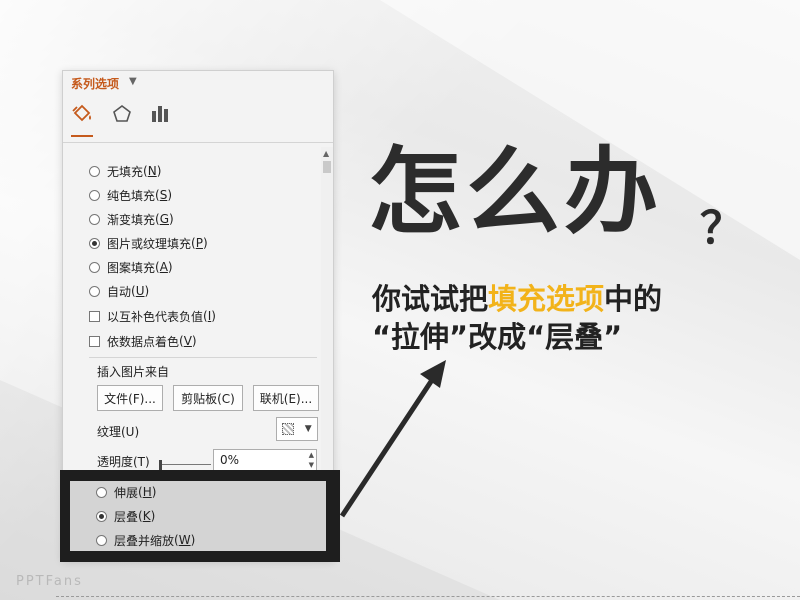 The width and height of the screenshot is (800, 600). I want to click on watermark-logo: PPTFans, so click(49, 581).